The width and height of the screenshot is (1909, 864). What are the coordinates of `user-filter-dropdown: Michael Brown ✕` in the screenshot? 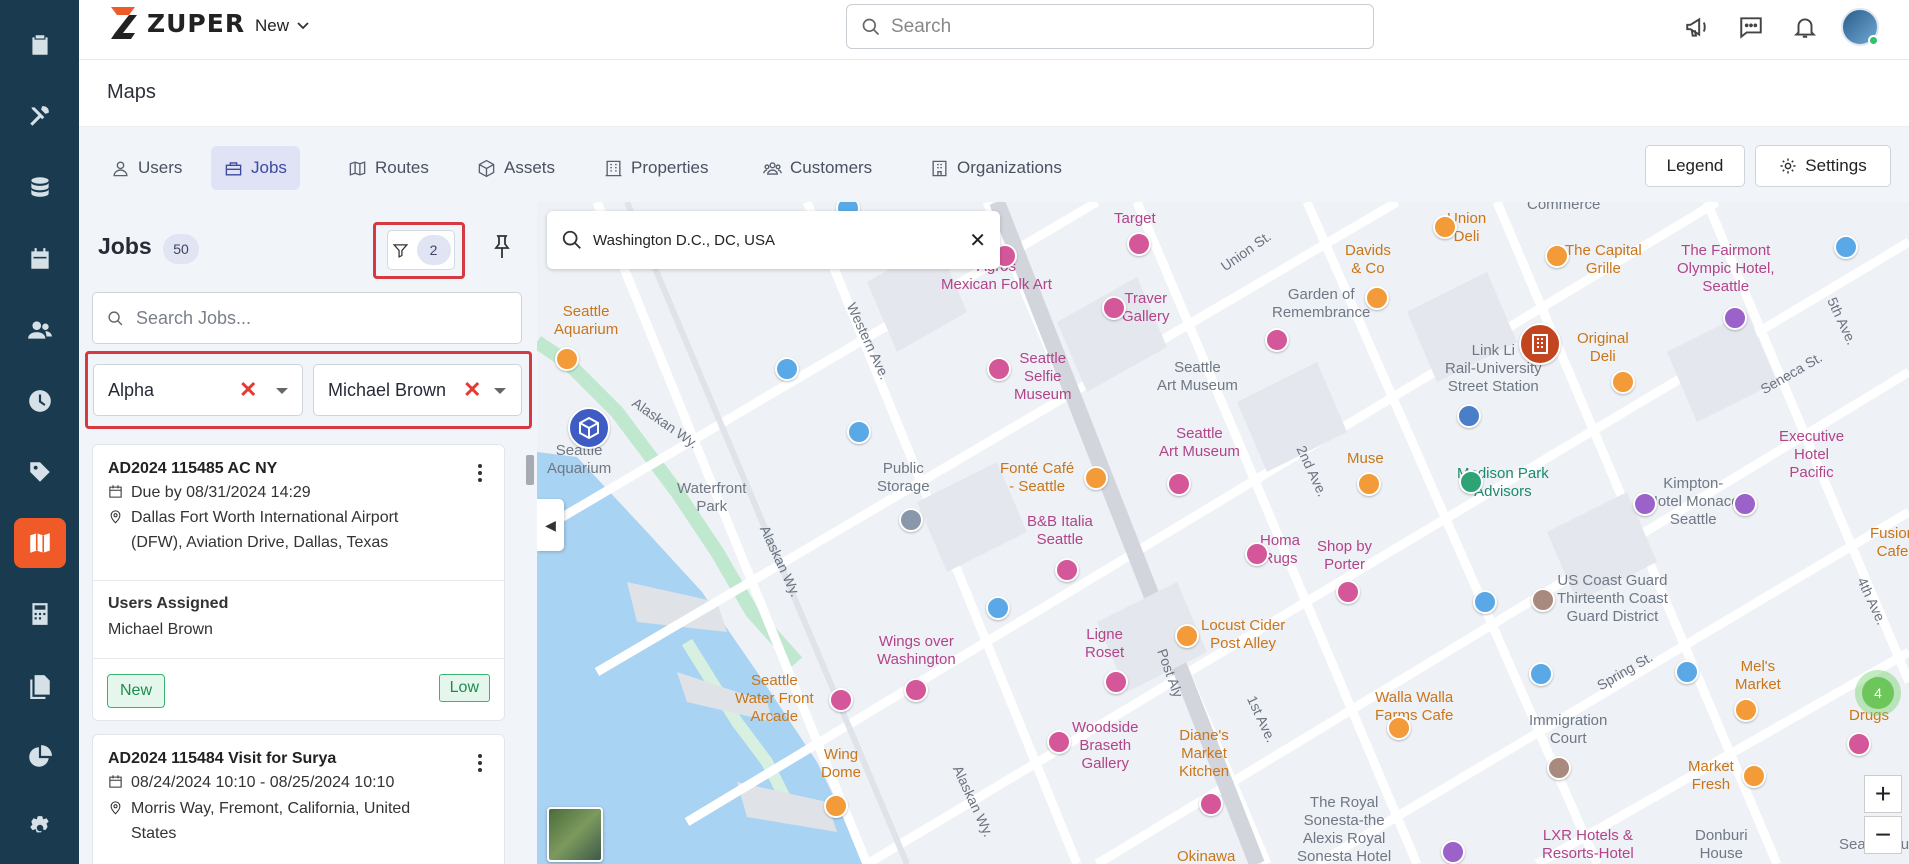 It's located at (417, 390).